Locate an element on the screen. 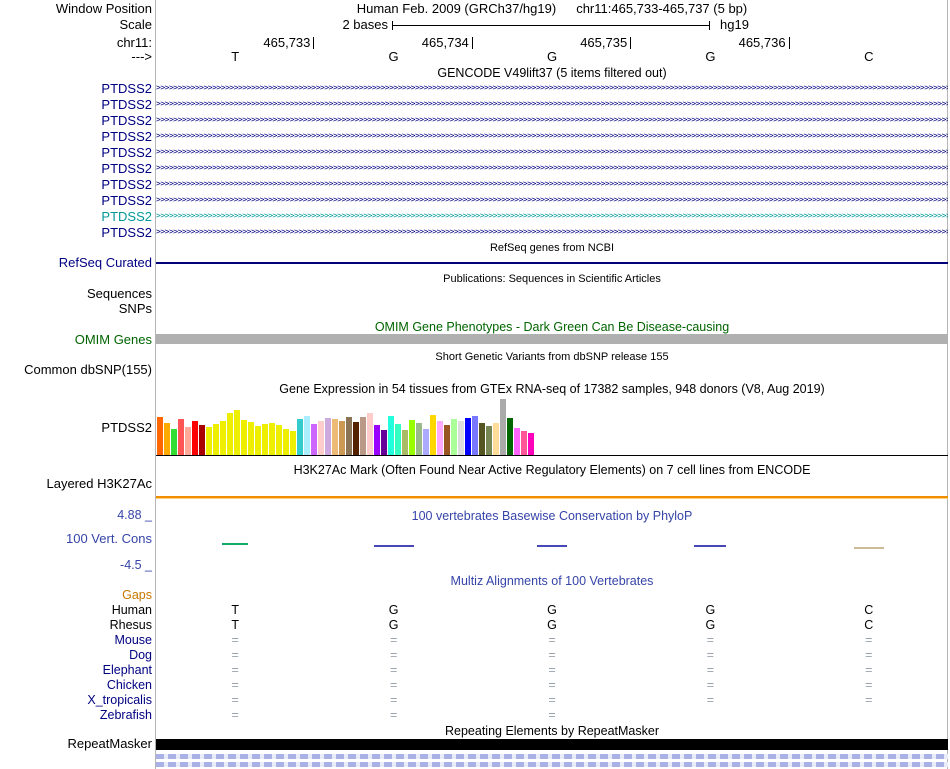 This screenshot has width=950, height=769. multiz-species-label: X_tropicalis is located at coordinates (119, 700).